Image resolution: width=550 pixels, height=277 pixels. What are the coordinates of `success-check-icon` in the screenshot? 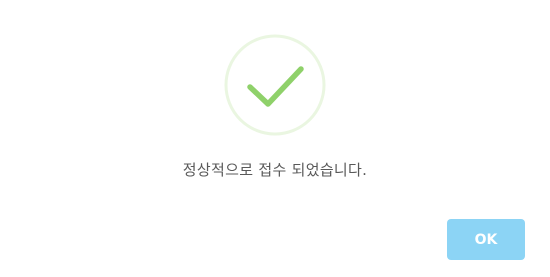 It's located at (275, 85).